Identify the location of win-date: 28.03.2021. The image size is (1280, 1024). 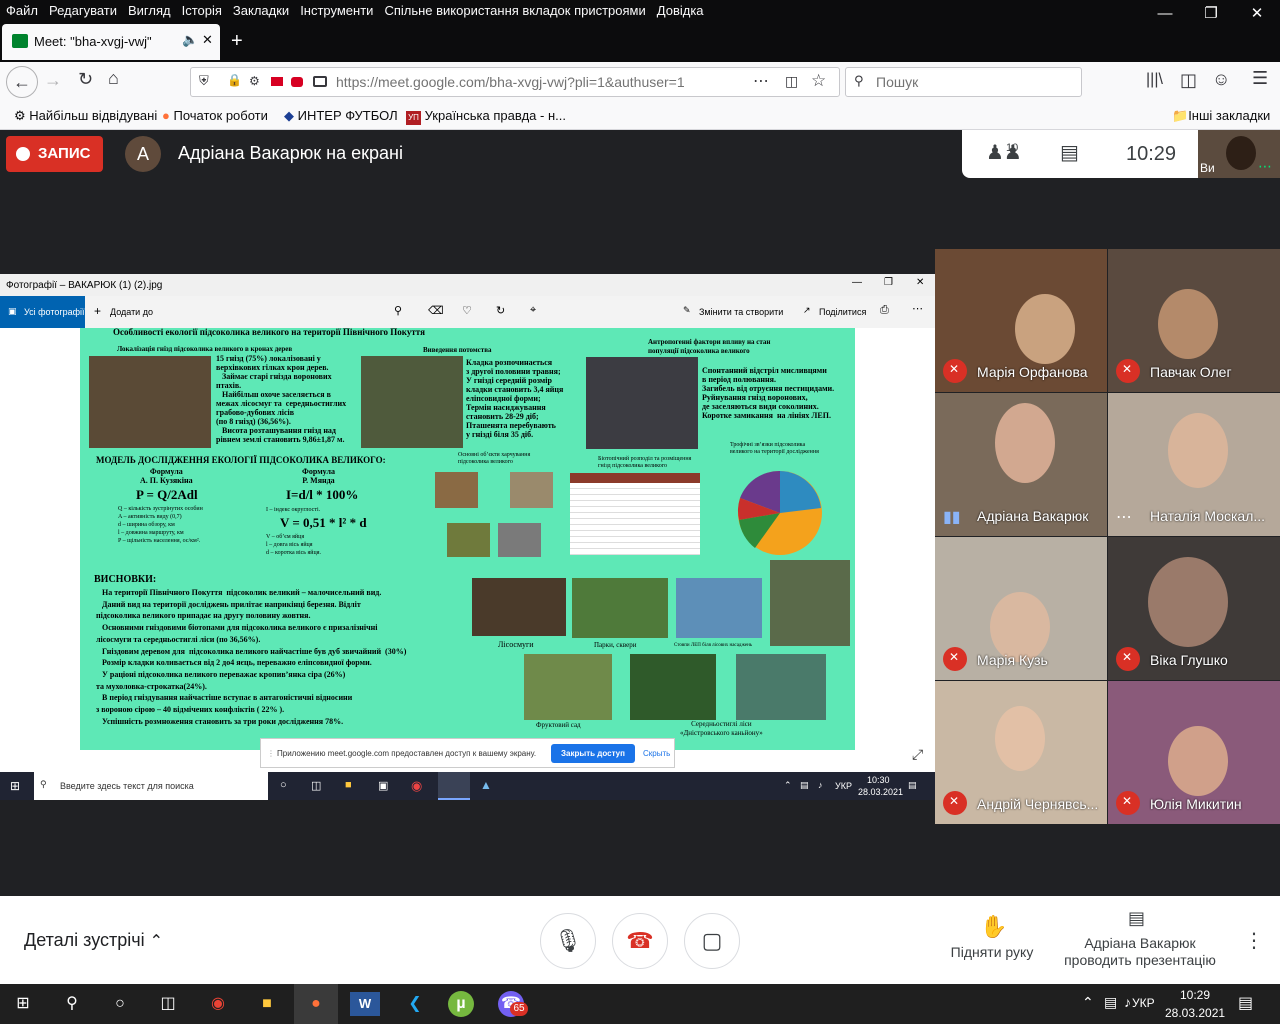
(880, 792).